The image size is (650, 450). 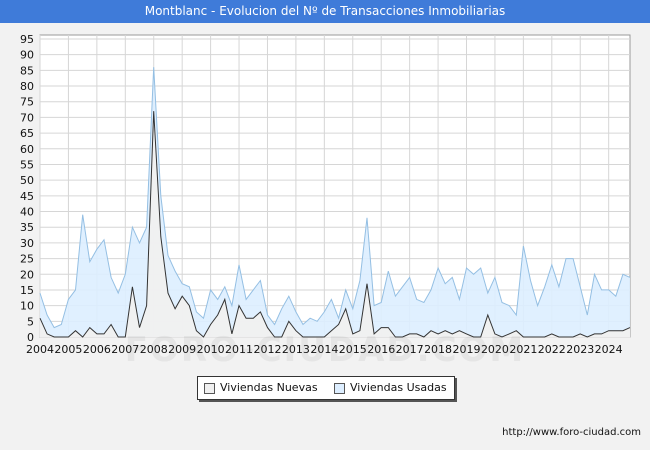 I want to click on y-tick-label-30: 30, so click(x=27, y=243).